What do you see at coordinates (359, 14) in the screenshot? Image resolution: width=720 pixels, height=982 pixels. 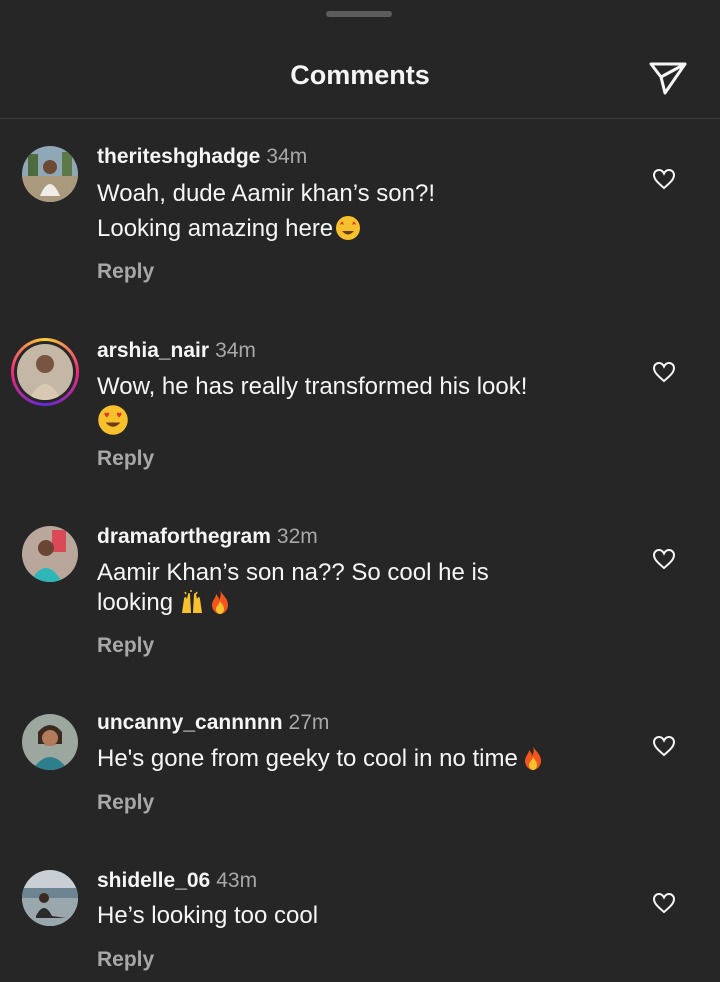 I see `drag-handle` at bounding box center [359, 14].